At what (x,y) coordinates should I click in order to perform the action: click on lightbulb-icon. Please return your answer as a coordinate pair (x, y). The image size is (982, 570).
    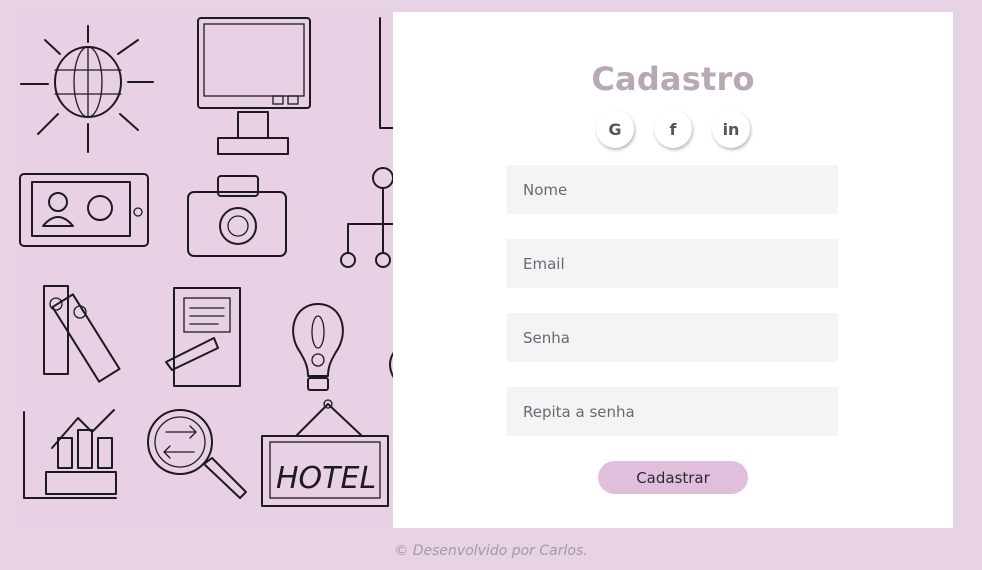
    Looking at the image, I should click on (318, 347).